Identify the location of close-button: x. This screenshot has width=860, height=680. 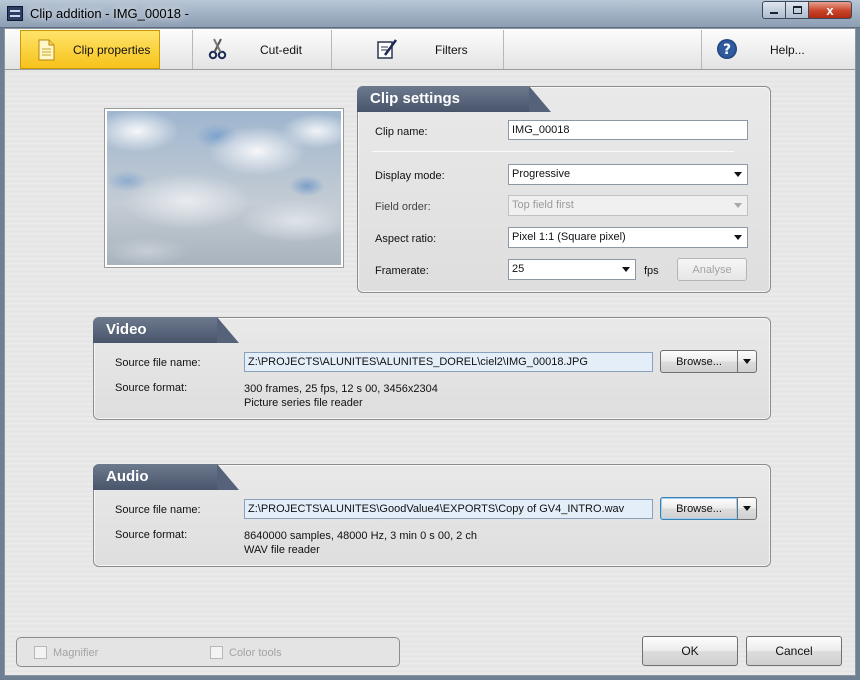
(830, 10).